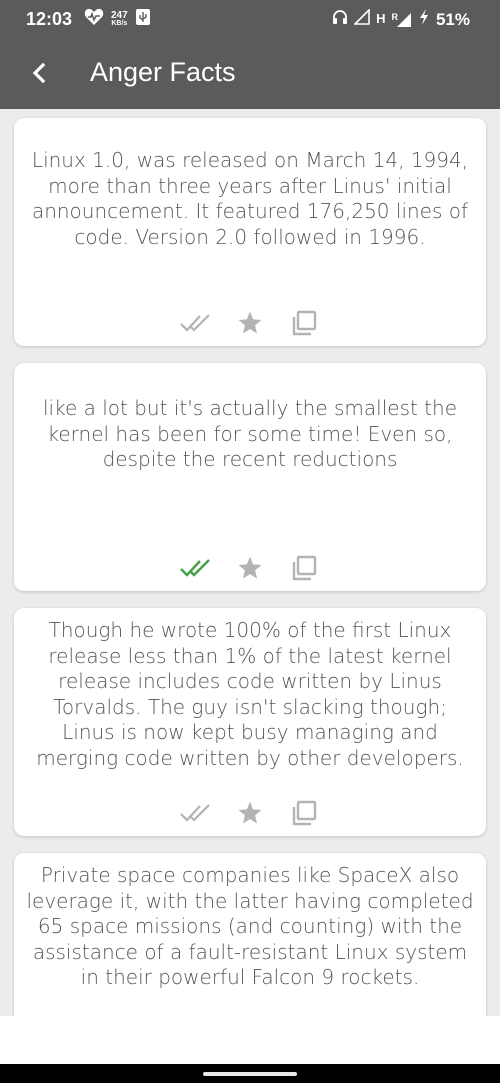 The width and height of the screenshot is (500, 1083). What do you see at coordinates (381, 18) in the screenshot?
I see `network-type: H` at bounding box center [381, 18].